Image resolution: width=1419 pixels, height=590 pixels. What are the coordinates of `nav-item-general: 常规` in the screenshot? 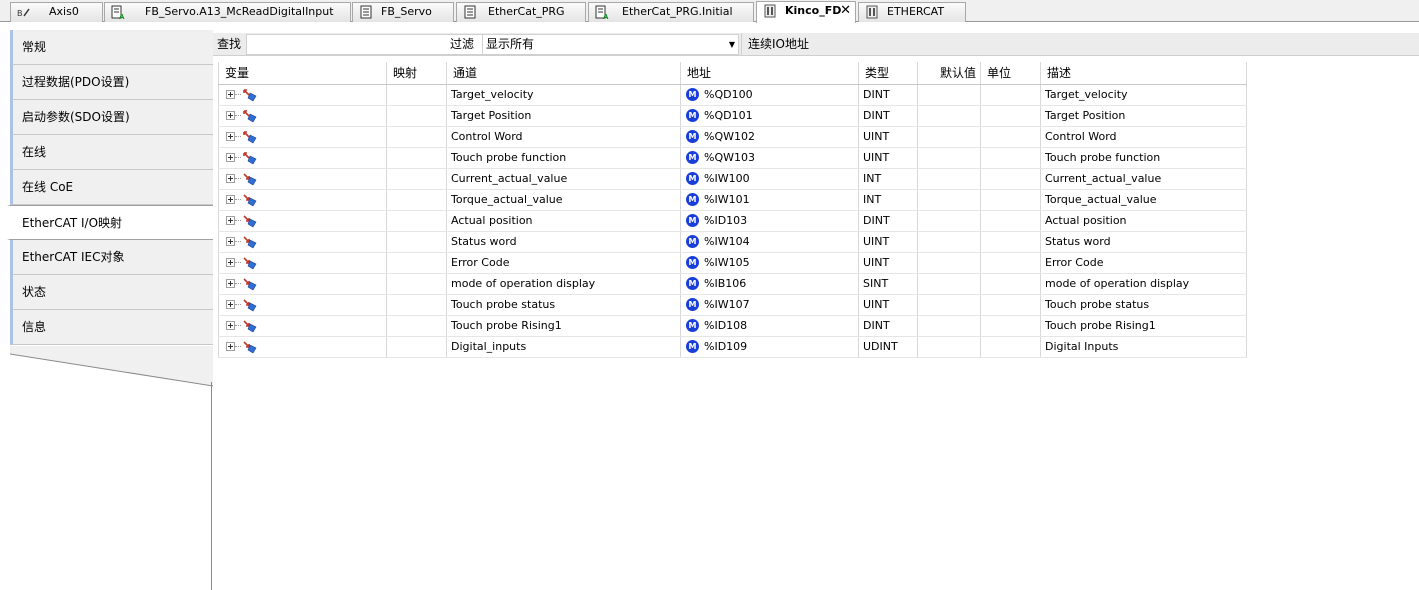 It's located at (111, 47).